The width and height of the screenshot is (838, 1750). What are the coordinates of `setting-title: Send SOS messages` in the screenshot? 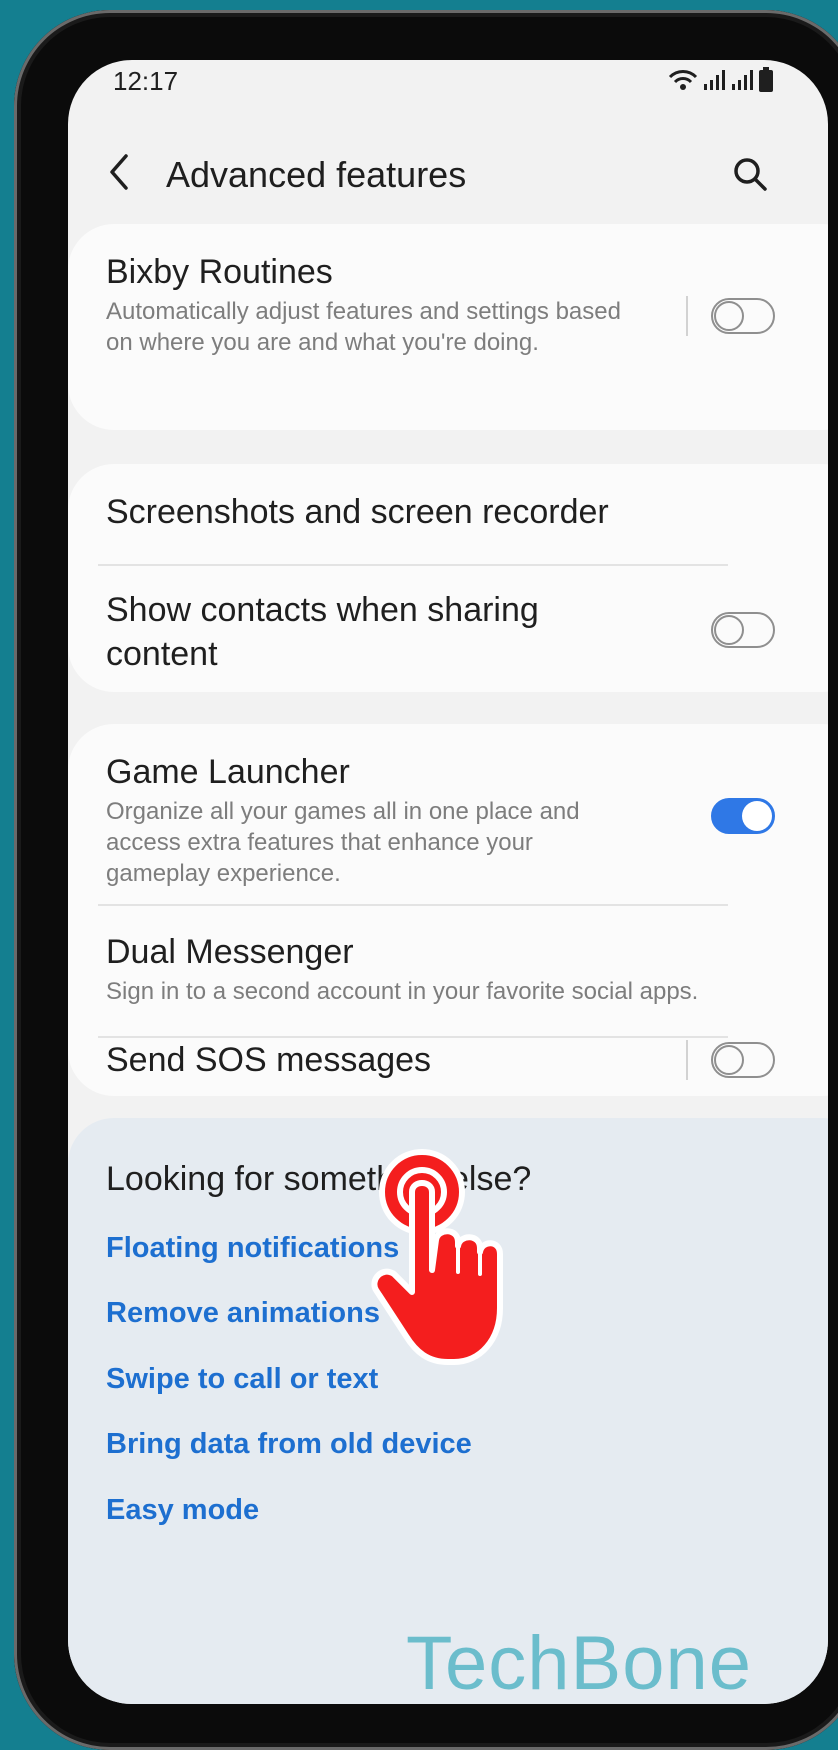 It's located at (269, 1060).